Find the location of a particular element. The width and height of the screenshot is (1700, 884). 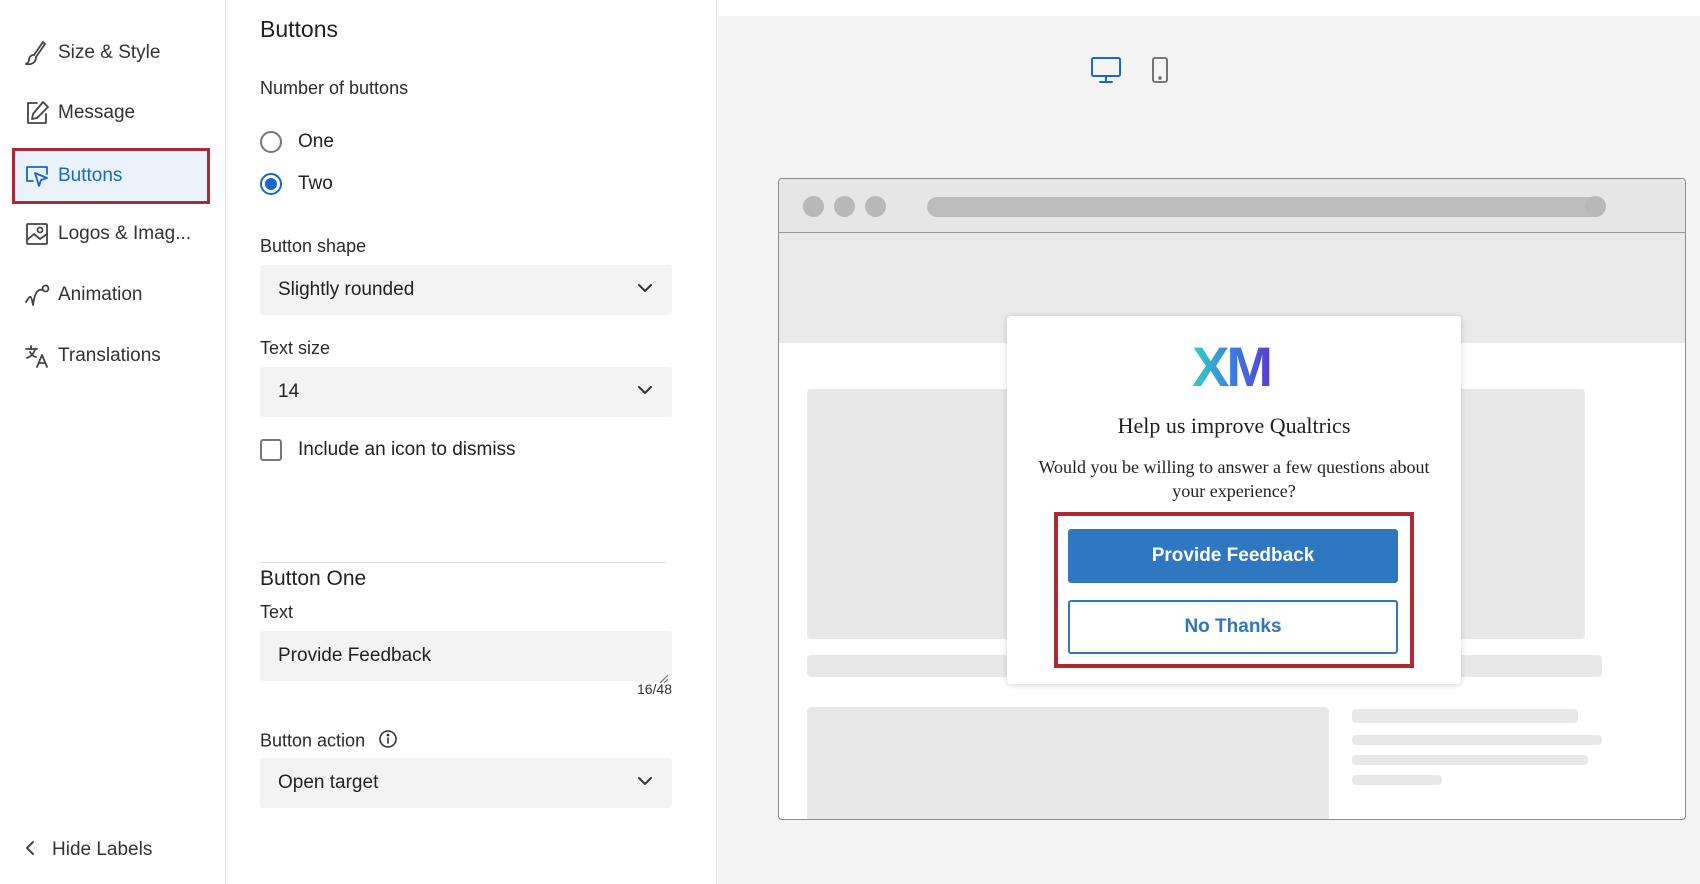

xm-logo: XM is located at coordinates (1232, 365).